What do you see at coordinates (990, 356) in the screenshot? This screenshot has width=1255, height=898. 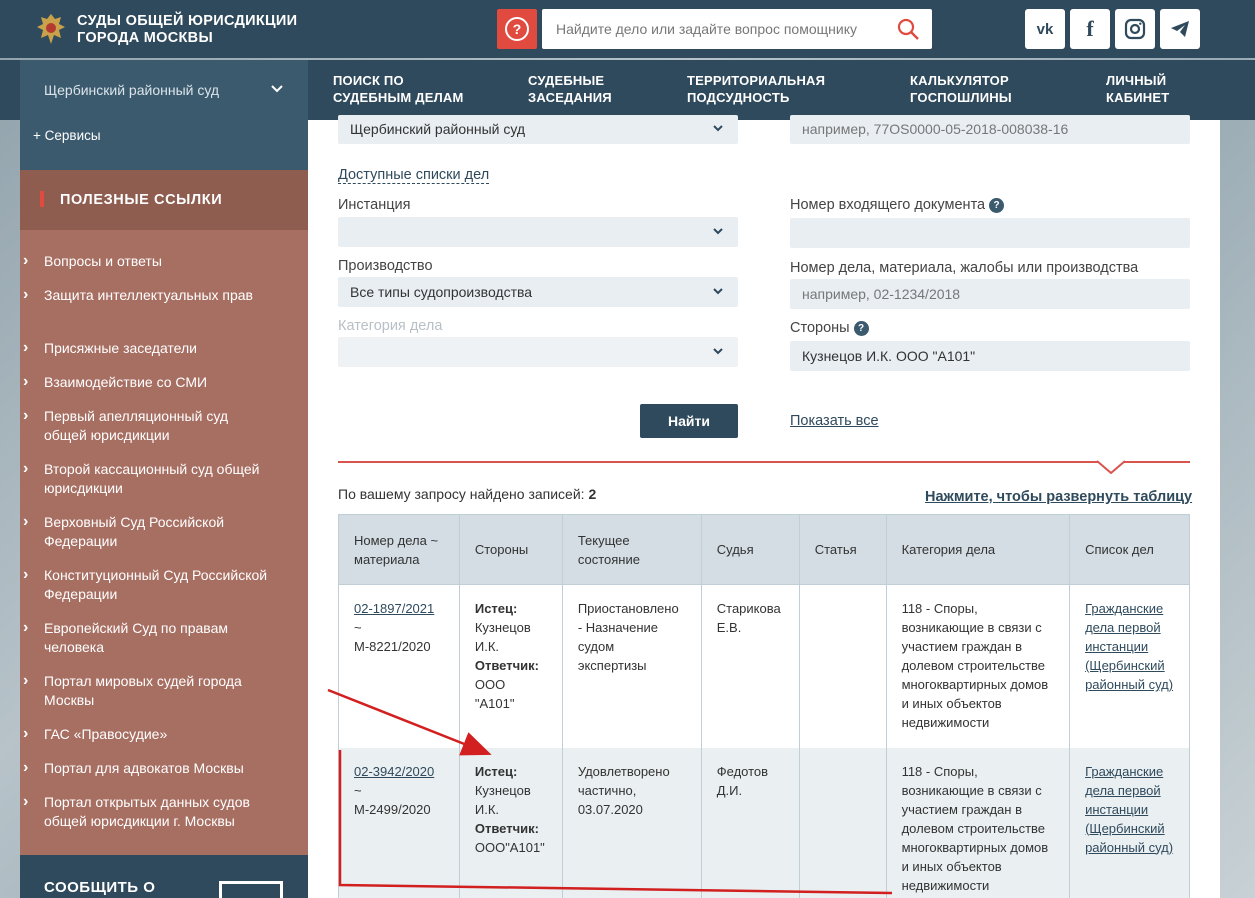 I see `parties-input: Кузнецов И.К. ООО "А101"` at bounding box center [990, 356].